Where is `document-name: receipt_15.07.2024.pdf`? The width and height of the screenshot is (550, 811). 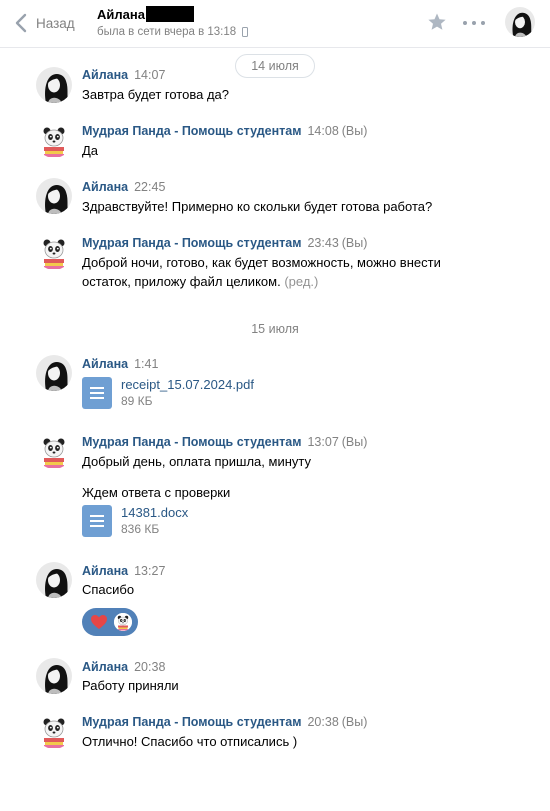
document-name: receipt_15.07.2024.pdf is located at coordinates (187, 385).